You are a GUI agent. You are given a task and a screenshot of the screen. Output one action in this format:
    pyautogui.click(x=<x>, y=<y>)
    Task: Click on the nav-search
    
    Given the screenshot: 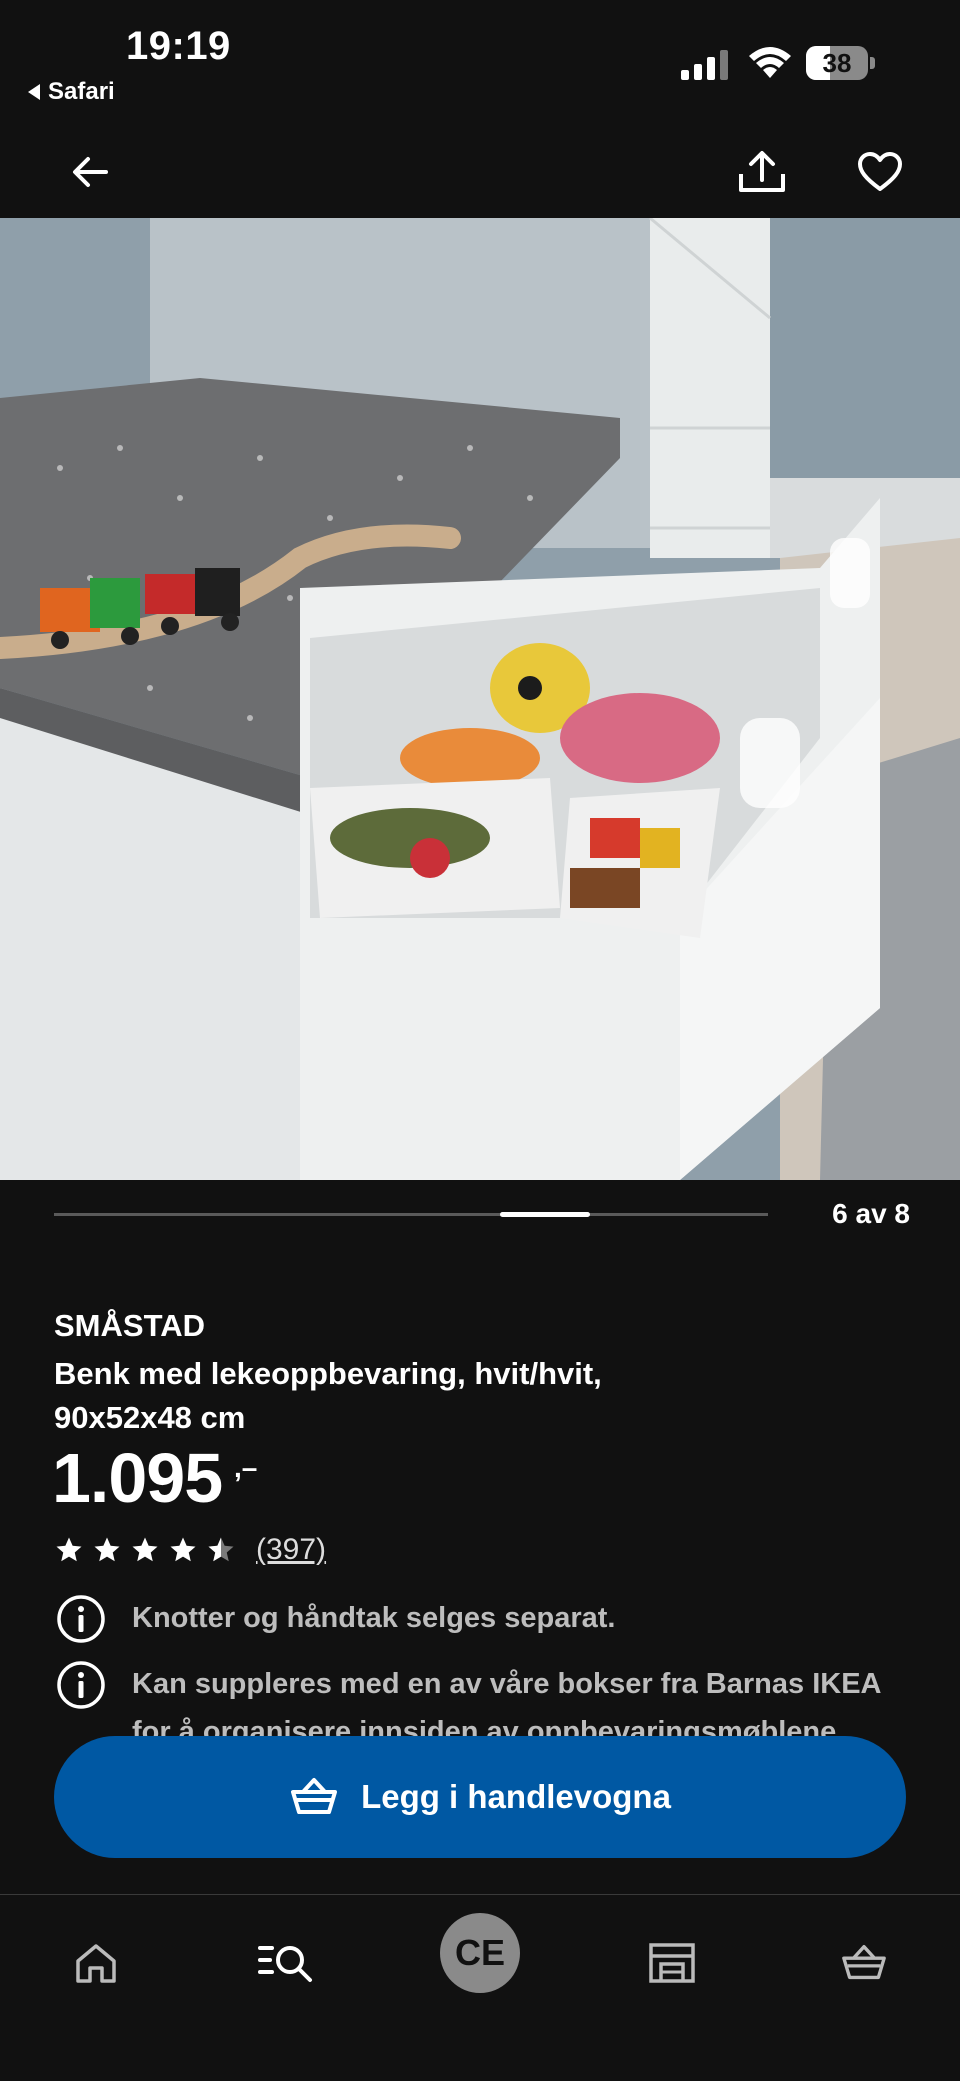 What is the action you would take?
    pyautogui.click(x=286, y=1963)
    